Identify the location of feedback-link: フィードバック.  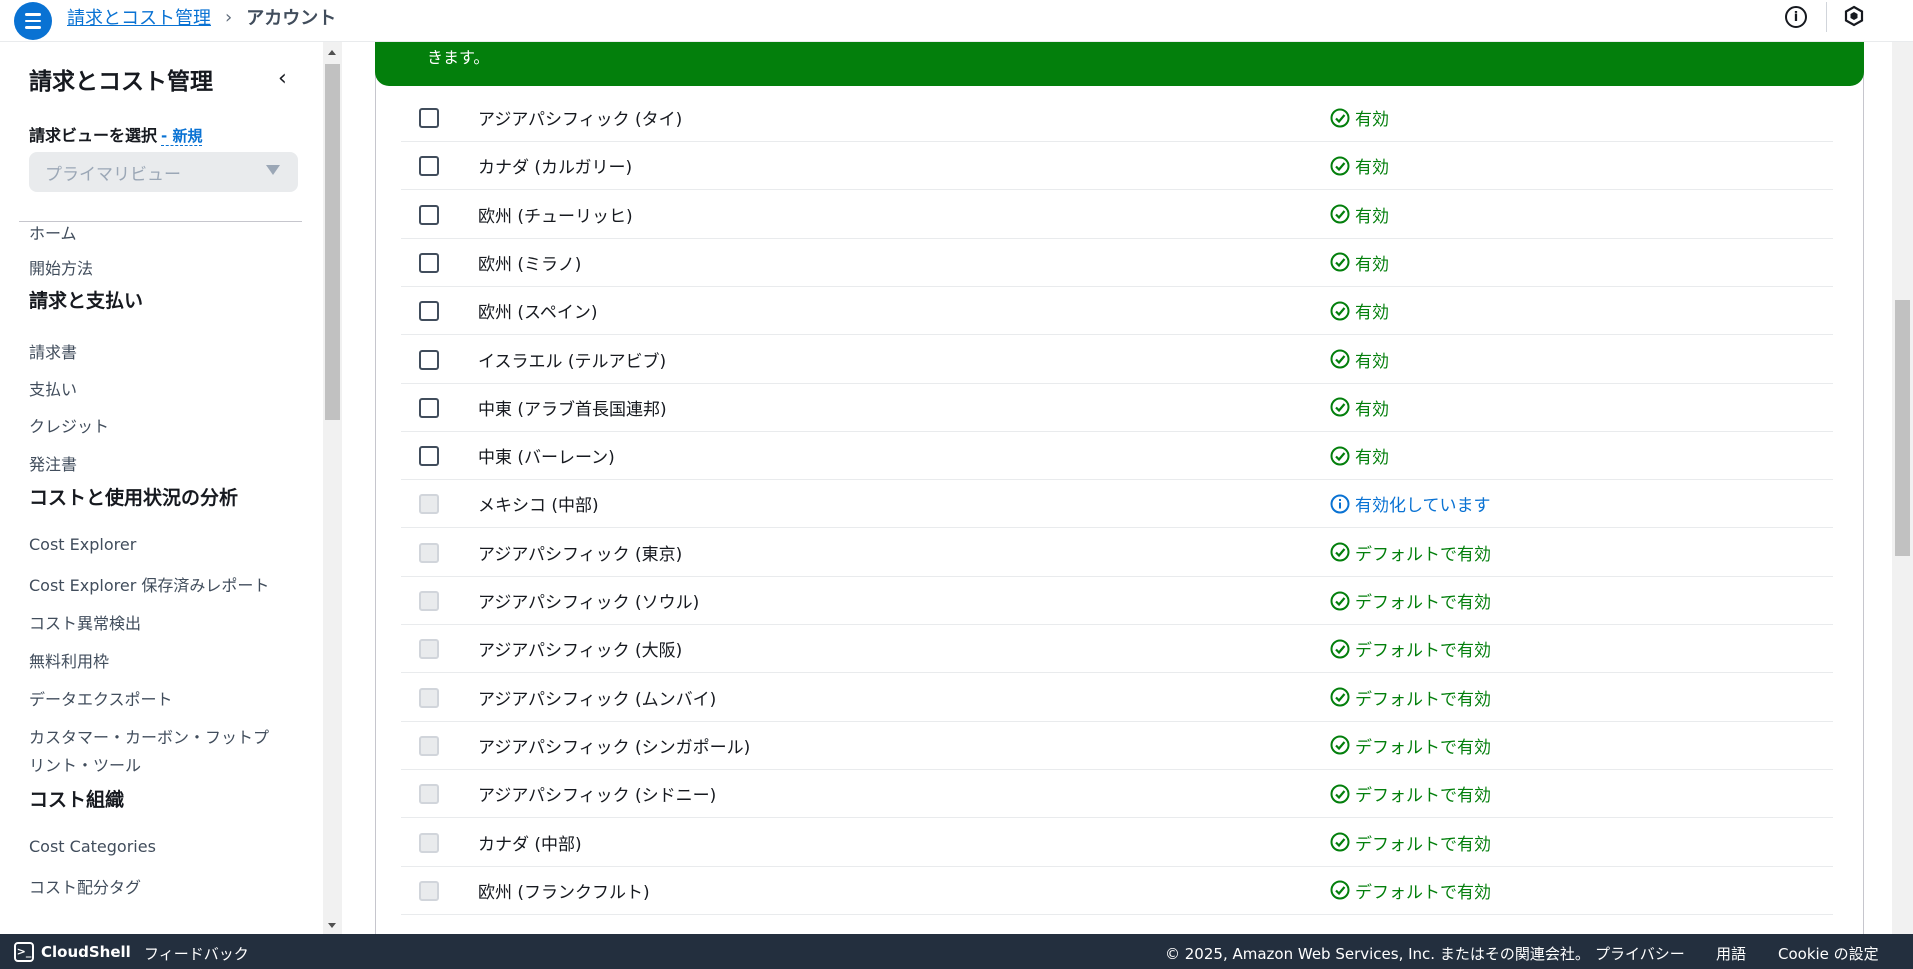
(196, 953).